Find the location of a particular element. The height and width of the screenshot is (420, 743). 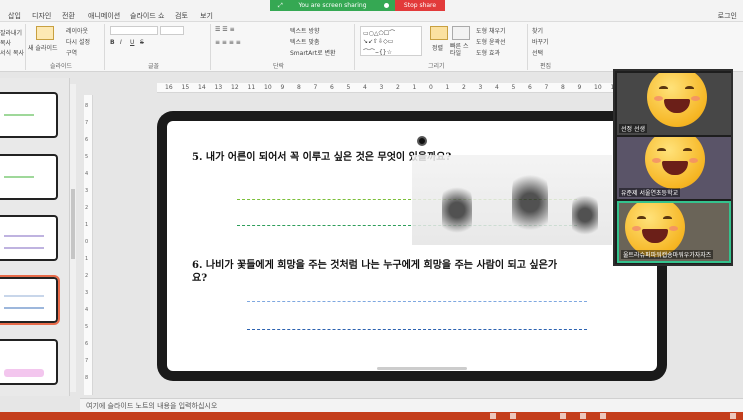

replace-button: 바꾸기 is located at coordinates (540, 41).